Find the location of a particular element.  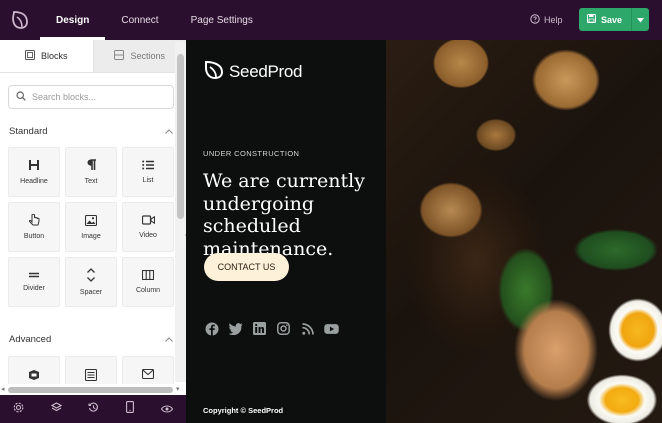

form-icon is located at coordinates (91, 375).